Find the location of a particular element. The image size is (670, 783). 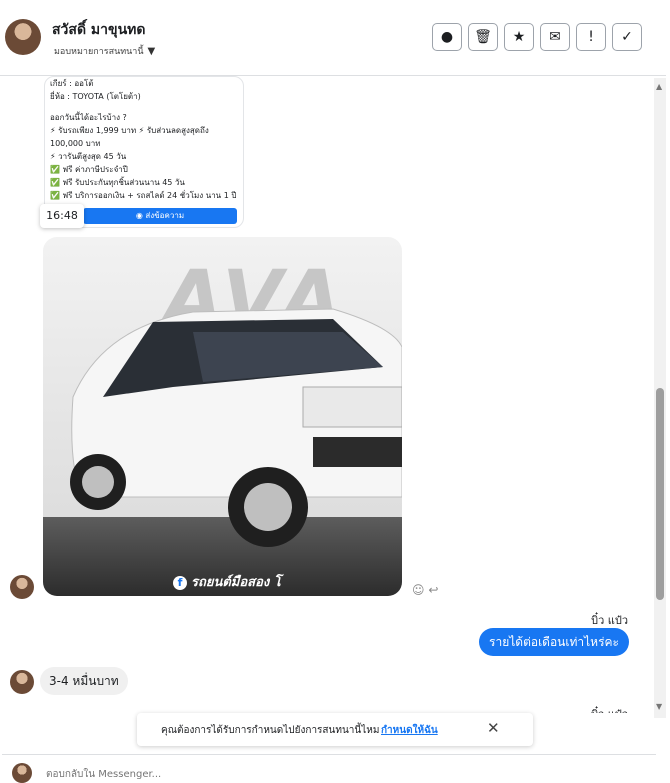

card-line: เกียร์ : ออโต้ is located at coordinates (72, 83).